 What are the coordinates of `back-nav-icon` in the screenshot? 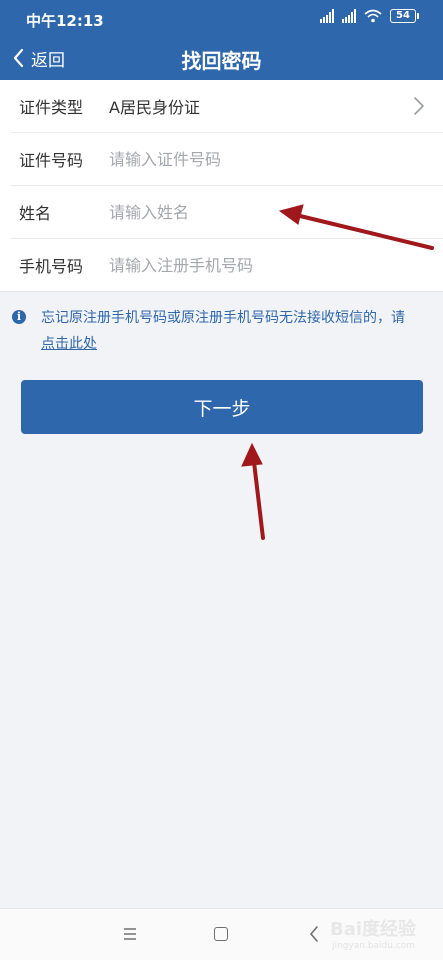 It's located at (314, 934).